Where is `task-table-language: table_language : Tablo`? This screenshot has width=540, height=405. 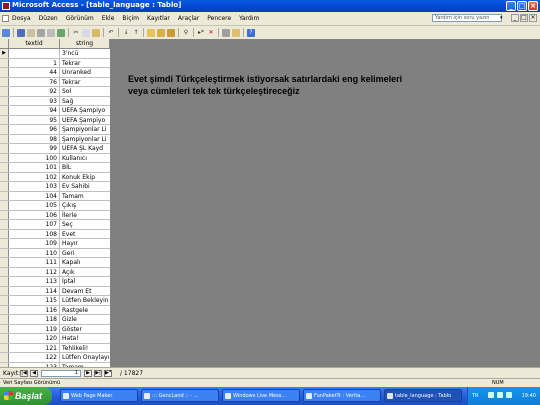
task-table-language: table_language : Tablo is located at coordinates (423, 395).